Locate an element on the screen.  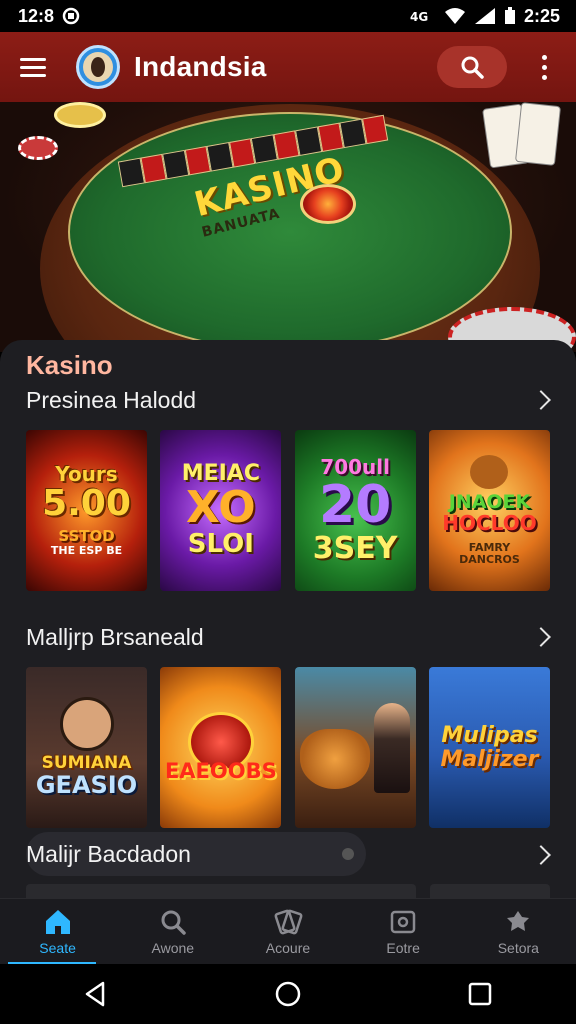
status-bar: 12:8 4G 2:25 is located at coordinates (288, 16).